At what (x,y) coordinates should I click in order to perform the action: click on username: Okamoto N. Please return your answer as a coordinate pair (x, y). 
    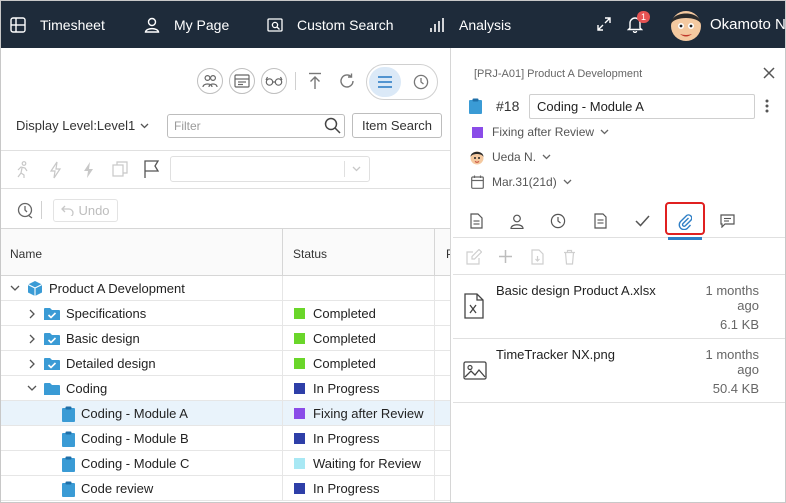
    Looking at the image, I should click on (747, 24).